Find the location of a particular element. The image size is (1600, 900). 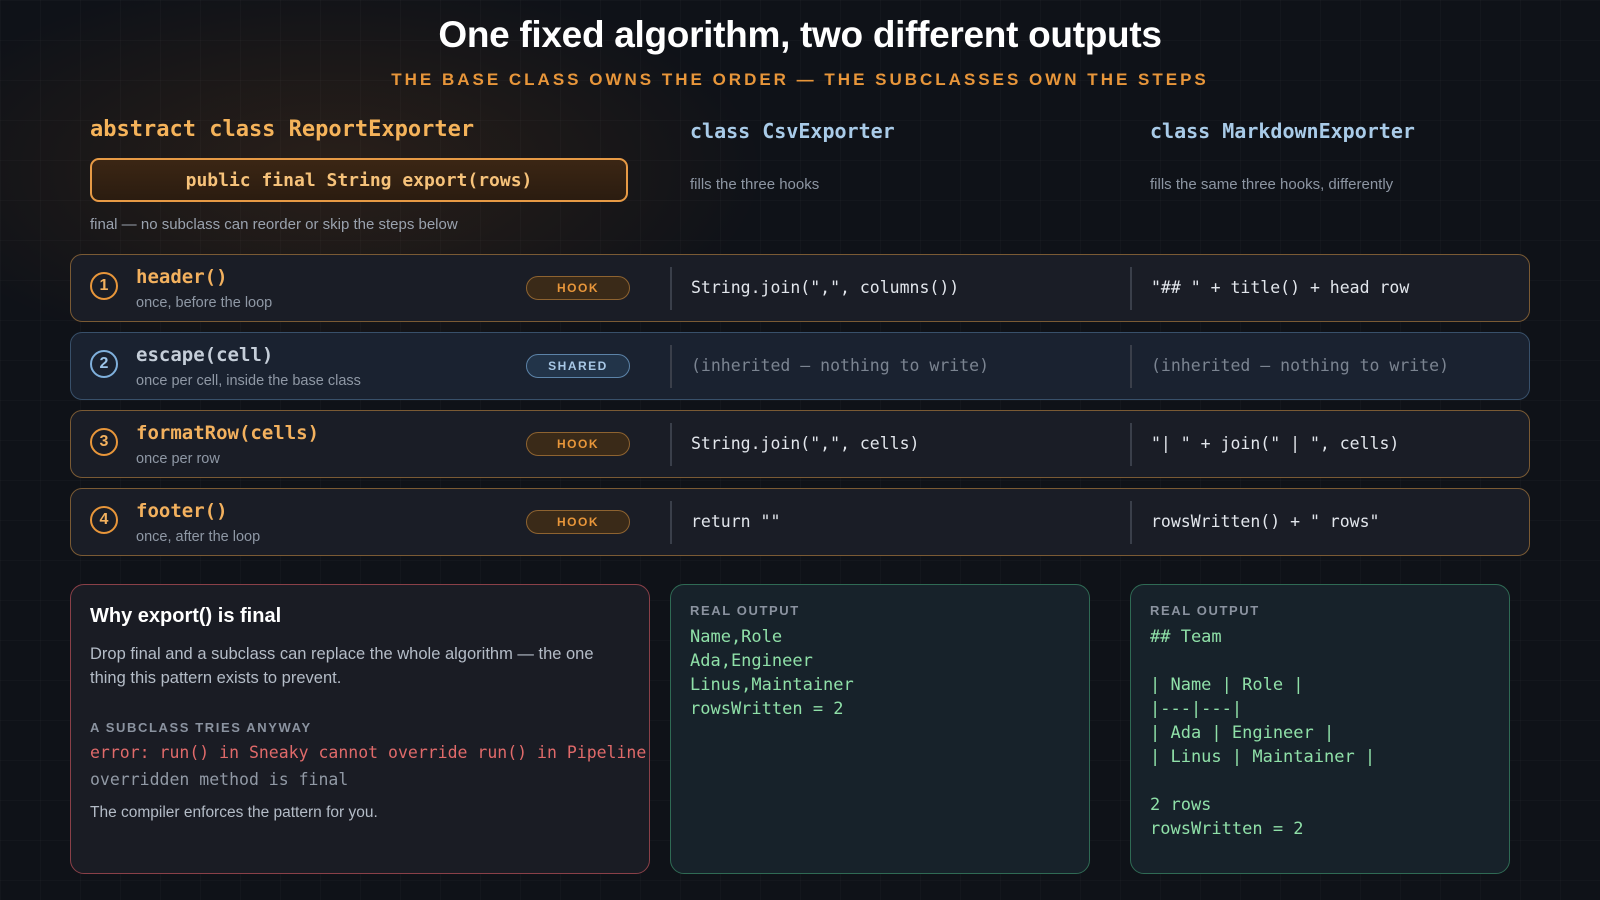

csv-column-note: fills the three hooks is located at coordinates (755, 184).